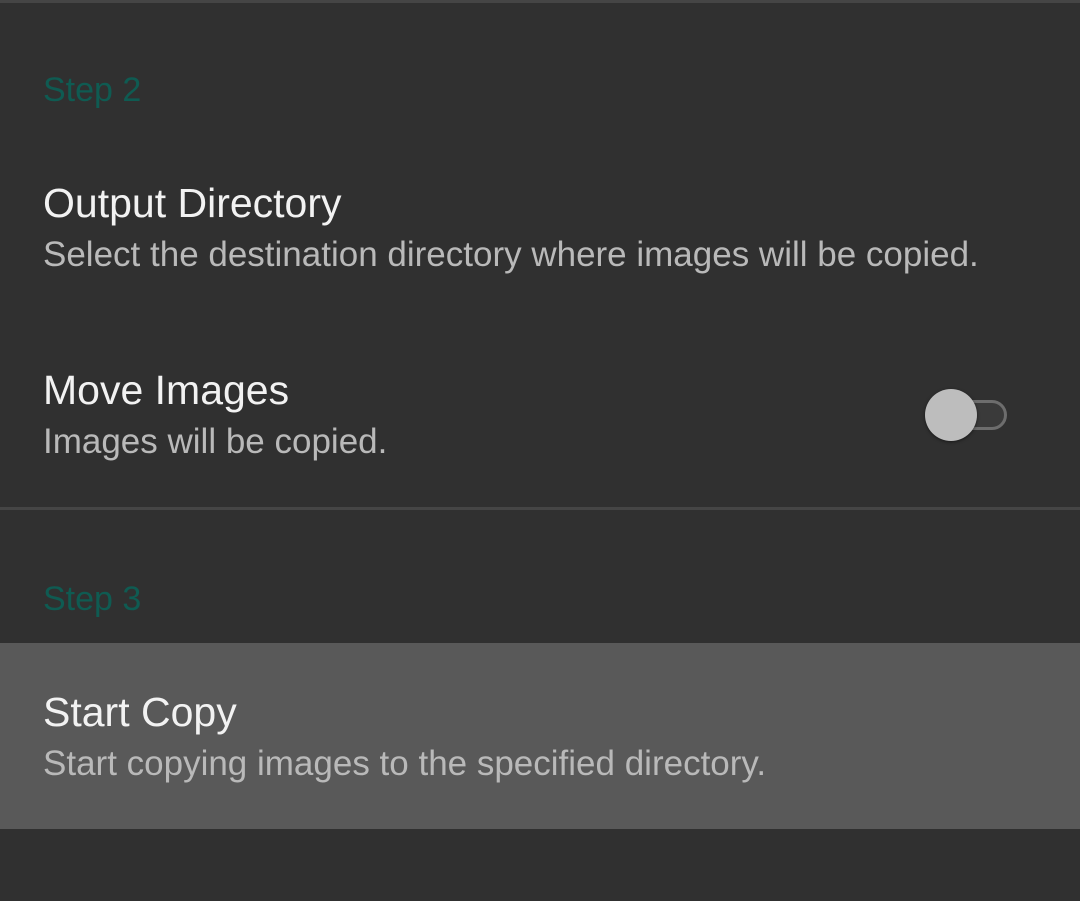 Image resolution: width=1080 pixels, height=901 pixels. Describe the element at coordinates (215, 441) in the screenshot. I see `move-images-summary: Images will be copied.` at that location.